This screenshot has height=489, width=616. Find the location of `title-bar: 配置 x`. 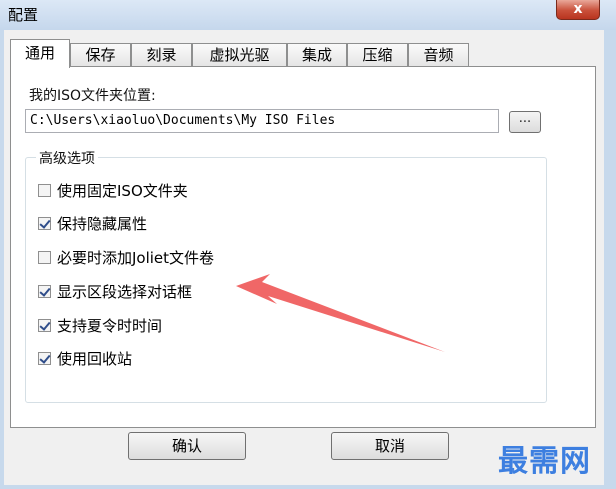

title-bar: 配置 x is located at coordinates (308, 15).